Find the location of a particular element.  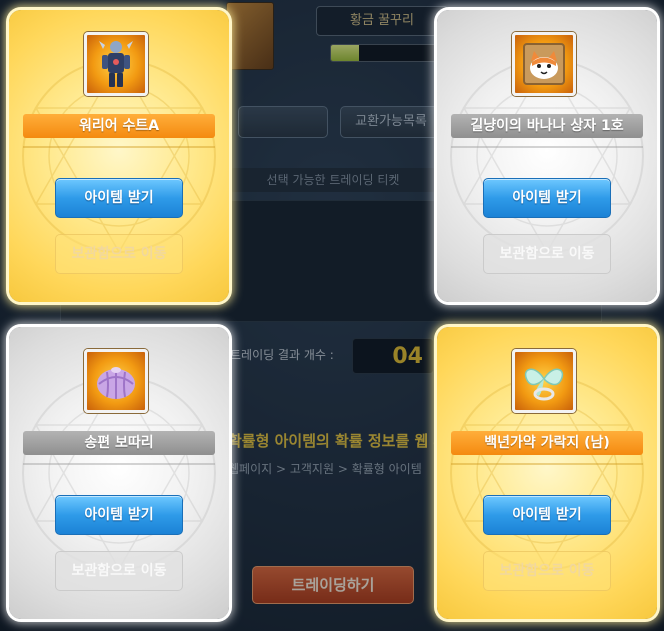

songpyeon-bundle-icon is located at coordinates (116, 383).